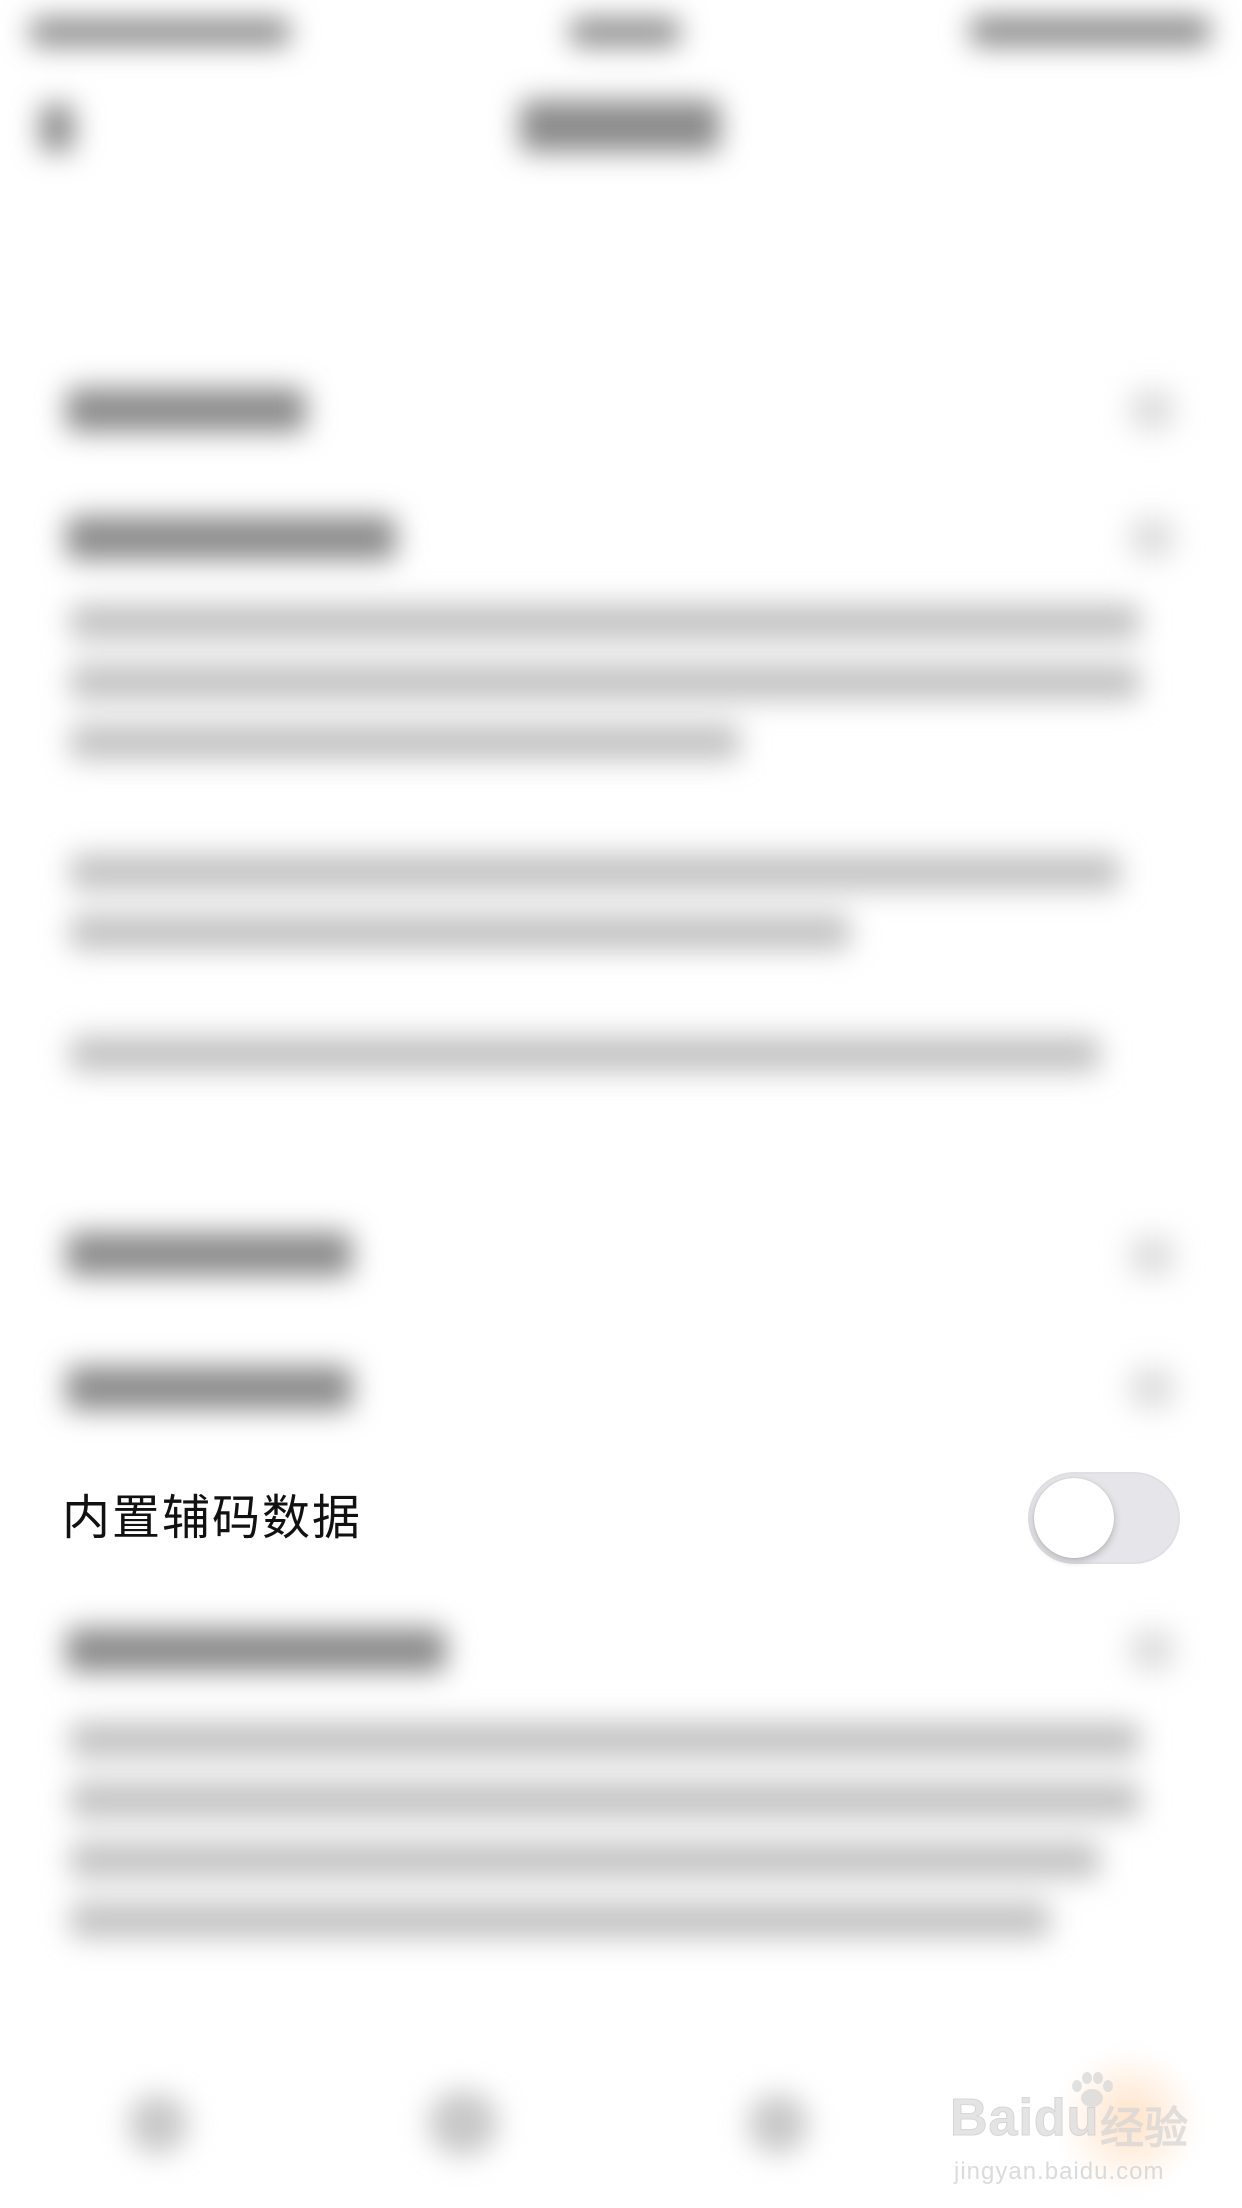  I want to click on watermark-brand: Baidu, so click(1025, 2118).